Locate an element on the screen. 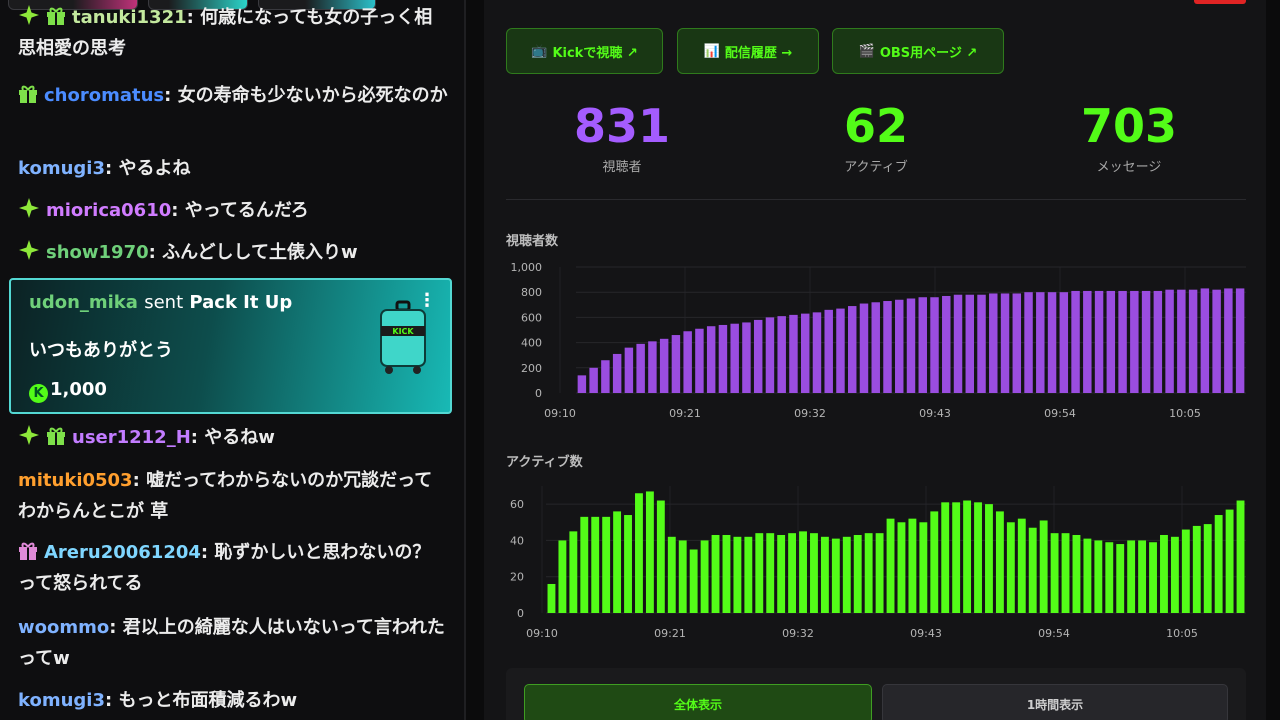 Image resolution: width=1280 pixels, height=720 pixels. chat-username: miorica0610 is located at coordinates (108, 210).